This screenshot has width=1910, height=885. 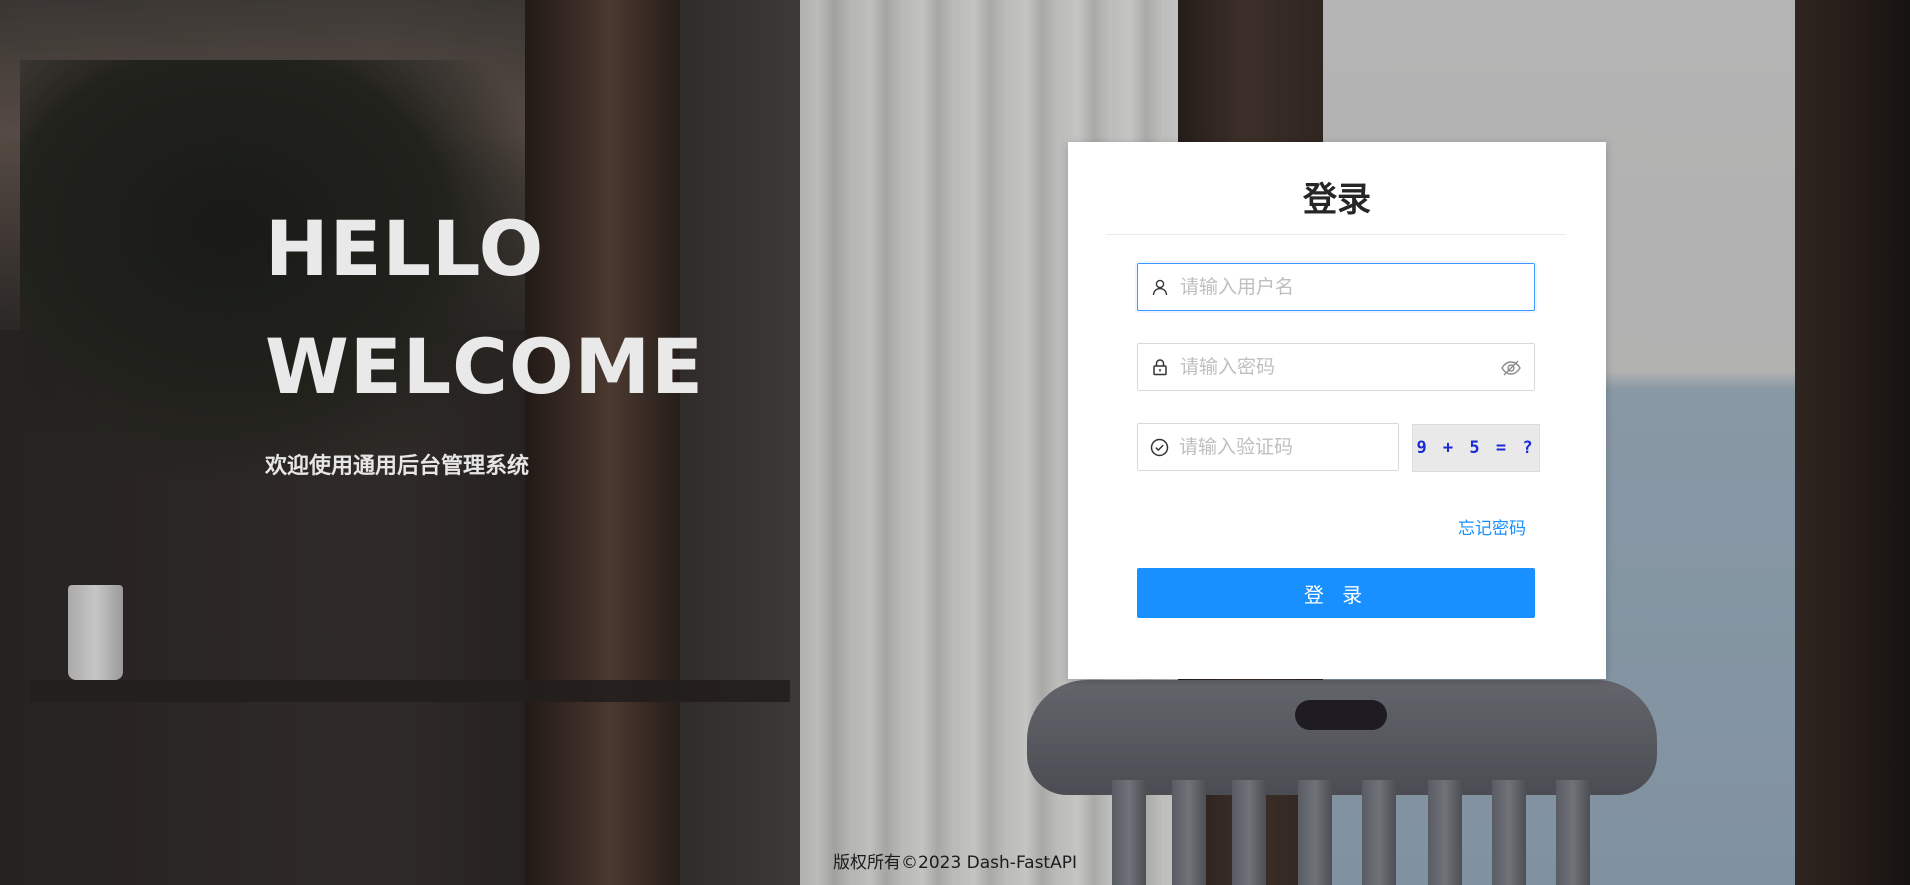 I want to click on hero-subtitle: 欢迎使用通用后台管理系统, so click(x=397, y=466).